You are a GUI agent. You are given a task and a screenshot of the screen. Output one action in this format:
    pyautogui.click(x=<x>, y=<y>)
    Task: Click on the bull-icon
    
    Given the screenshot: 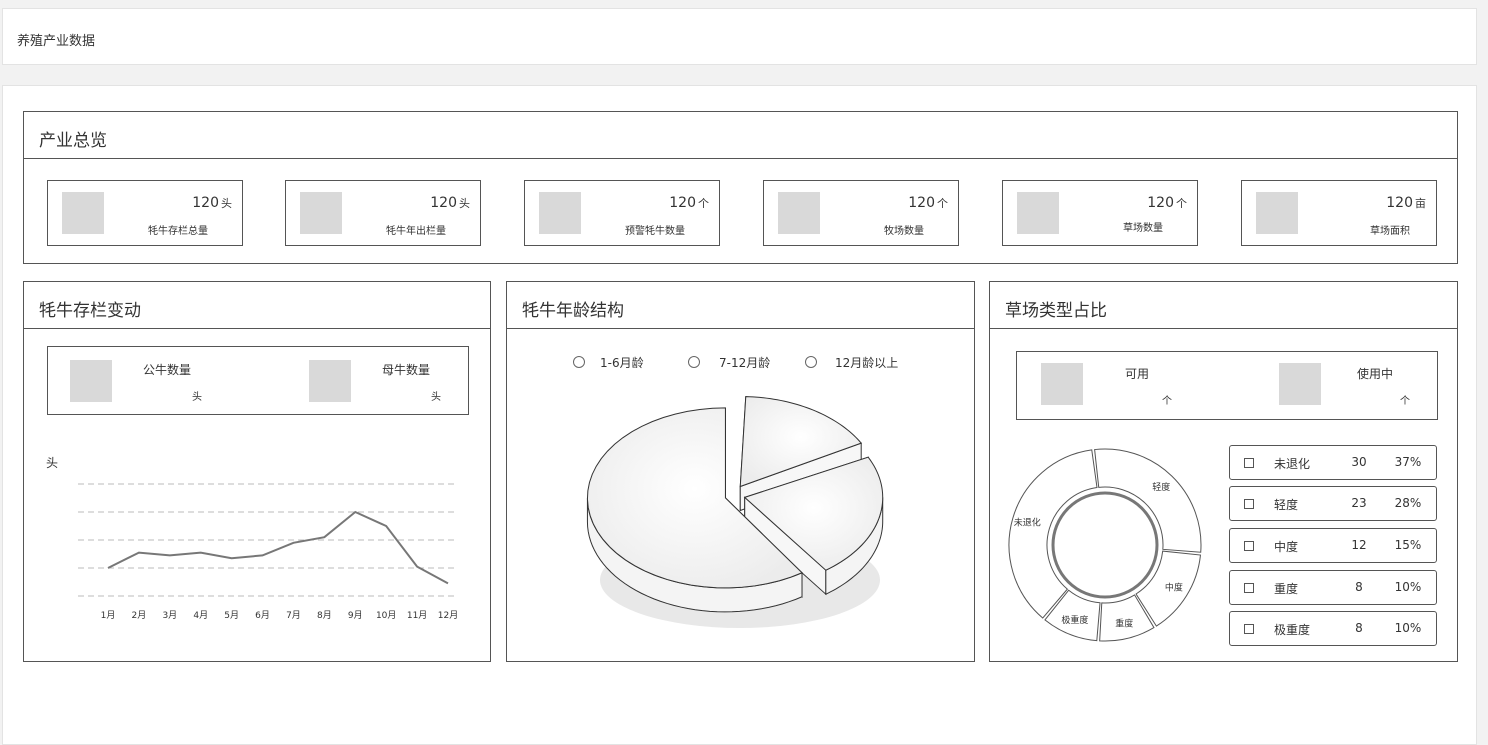 What is the action you would take?
    pyautogui.click(x=91, y=381)
    